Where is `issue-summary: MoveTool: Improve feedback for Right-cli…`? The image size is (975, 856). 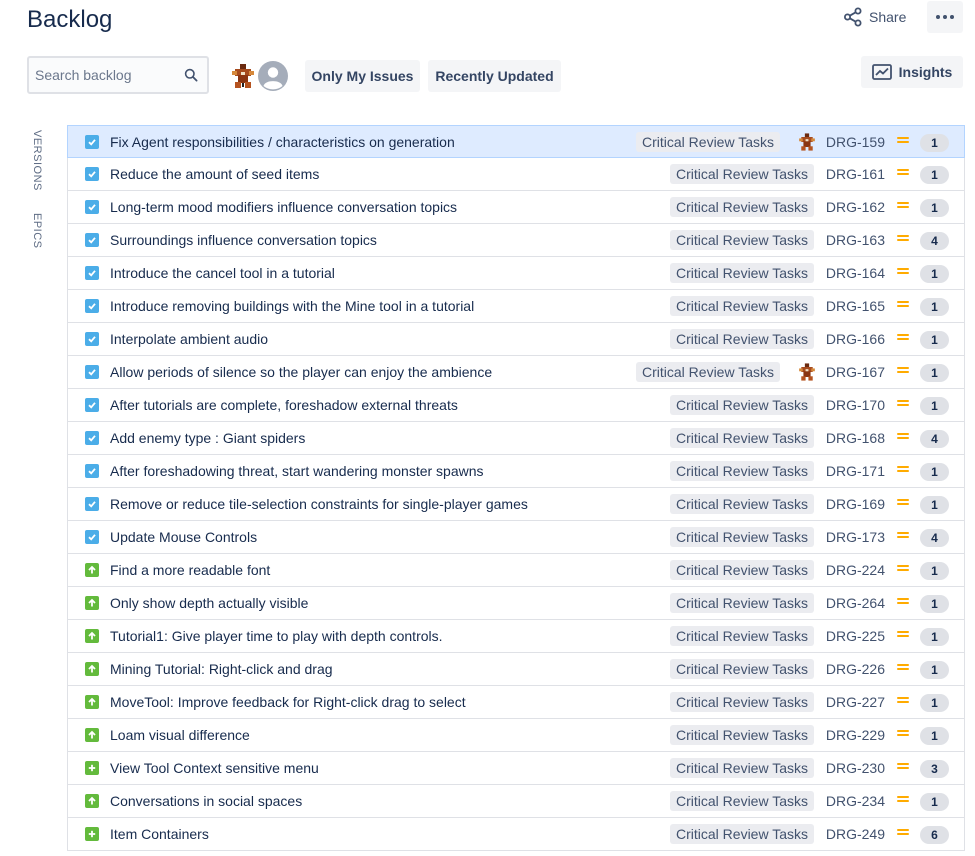
issue-summary: MoveTool: Improve feedback for Right-cli… is located at coordinates (288, 702).